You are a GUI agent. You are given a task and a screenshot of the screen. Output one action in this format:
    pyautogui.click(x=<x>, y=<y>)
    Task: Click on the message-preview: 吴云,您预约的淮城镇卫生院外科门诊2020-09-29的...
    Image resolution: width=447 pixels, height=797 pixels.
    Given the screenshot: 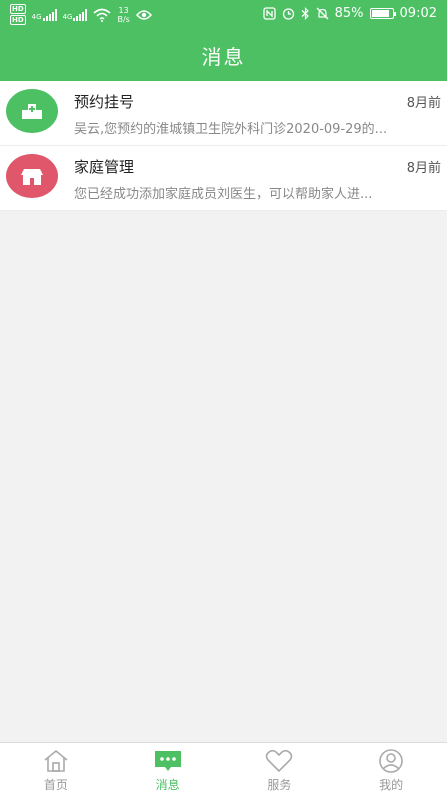 What is the action you would take?
    pyautogui.click(x=231, y=129)
    